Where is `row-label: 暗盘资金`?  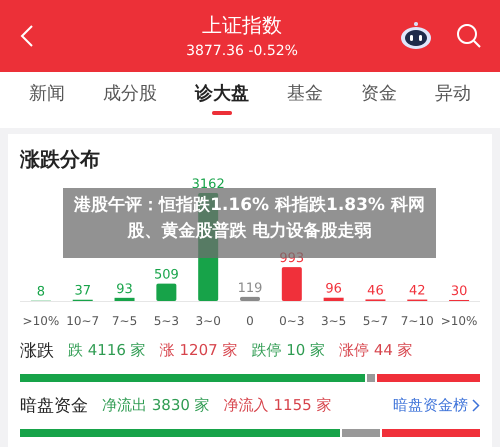 row-label: 暗盘资金 is located at coordinates (54, 406).